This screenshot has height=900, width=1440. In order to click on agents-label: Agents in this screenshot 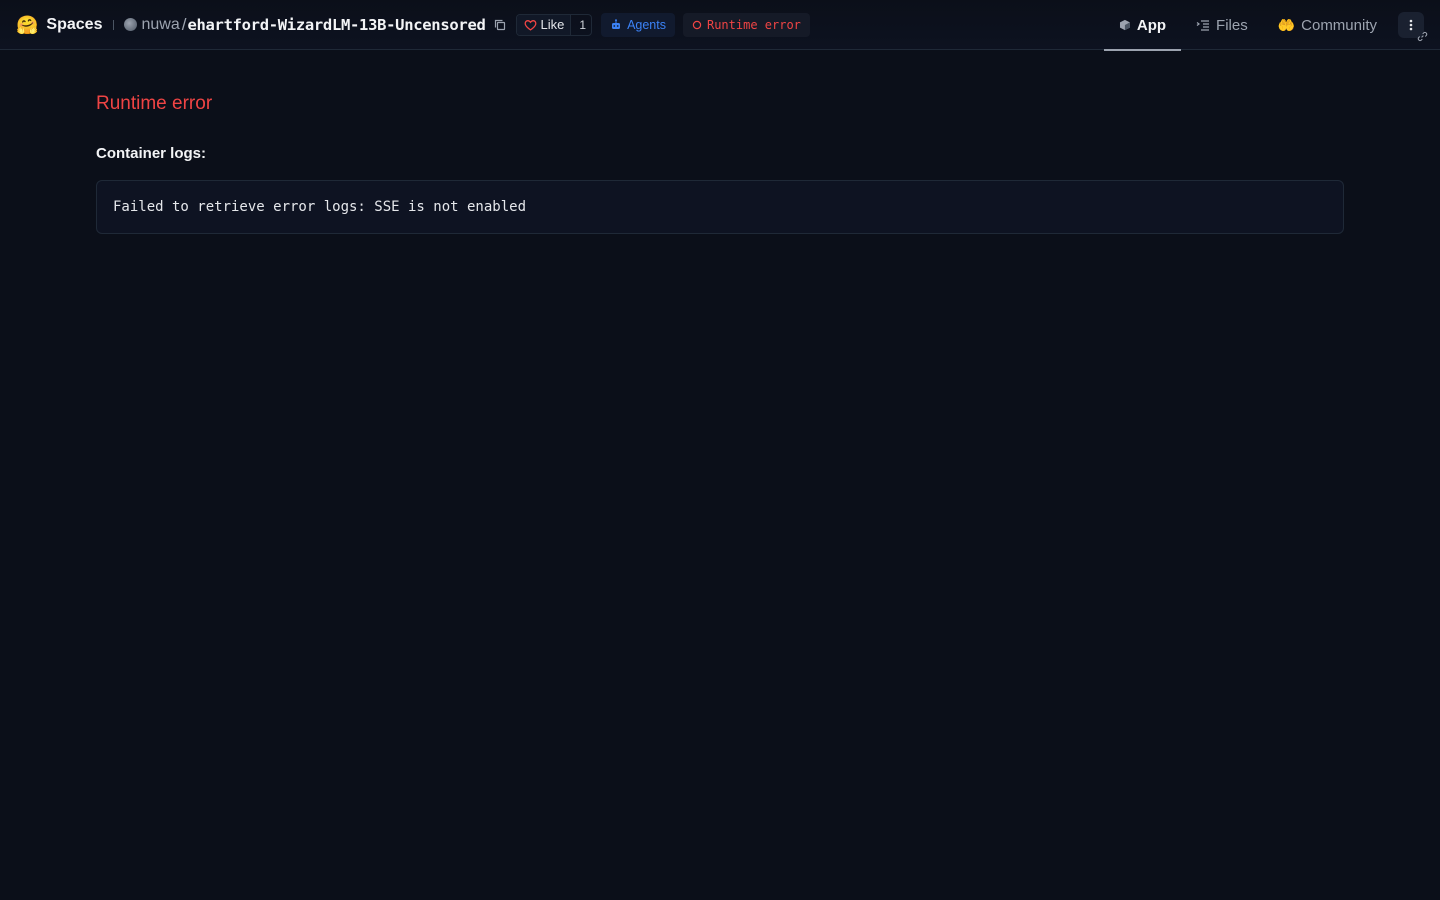, I will do `click(646, 24)`.